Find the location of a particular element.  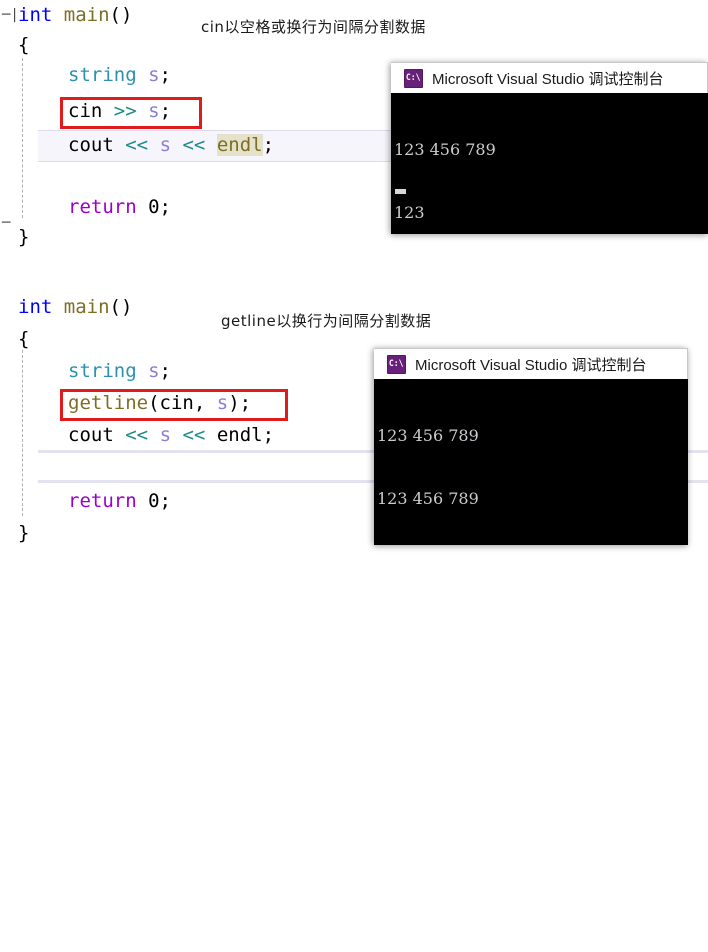

console-line: 123 is located at coordinates (409, 212).